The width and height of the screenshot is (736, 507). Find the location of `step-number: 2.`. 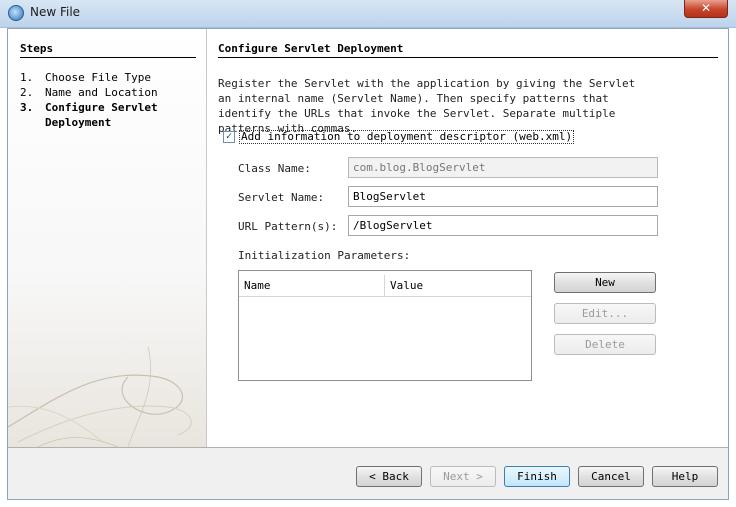

step-number: 2. is located at coordinates (27, 92).